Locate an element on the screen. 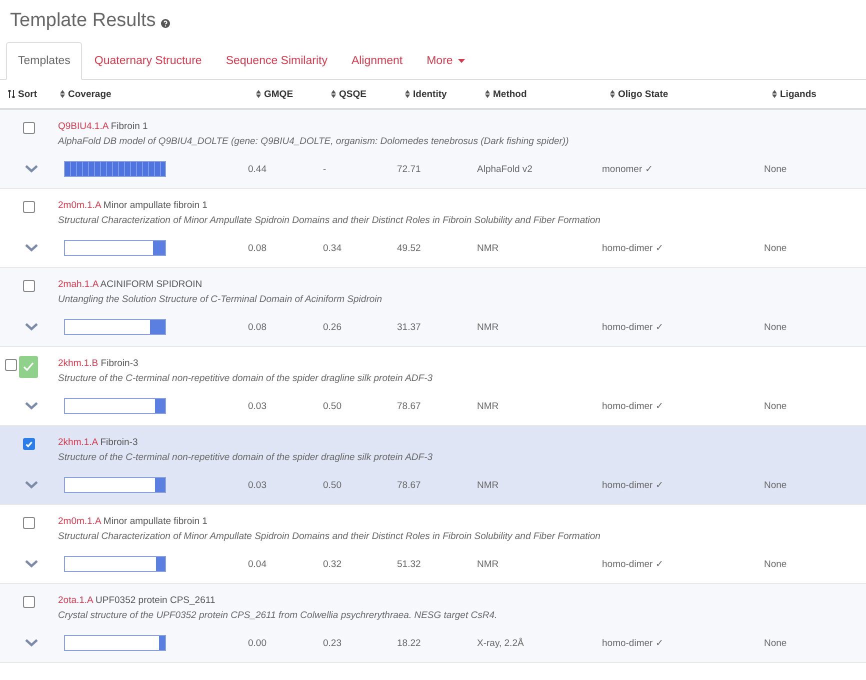 The height and width of the screenshot is (680, 866). template-link: Q9BIU4.1.A is located at coordinates (83, 126).